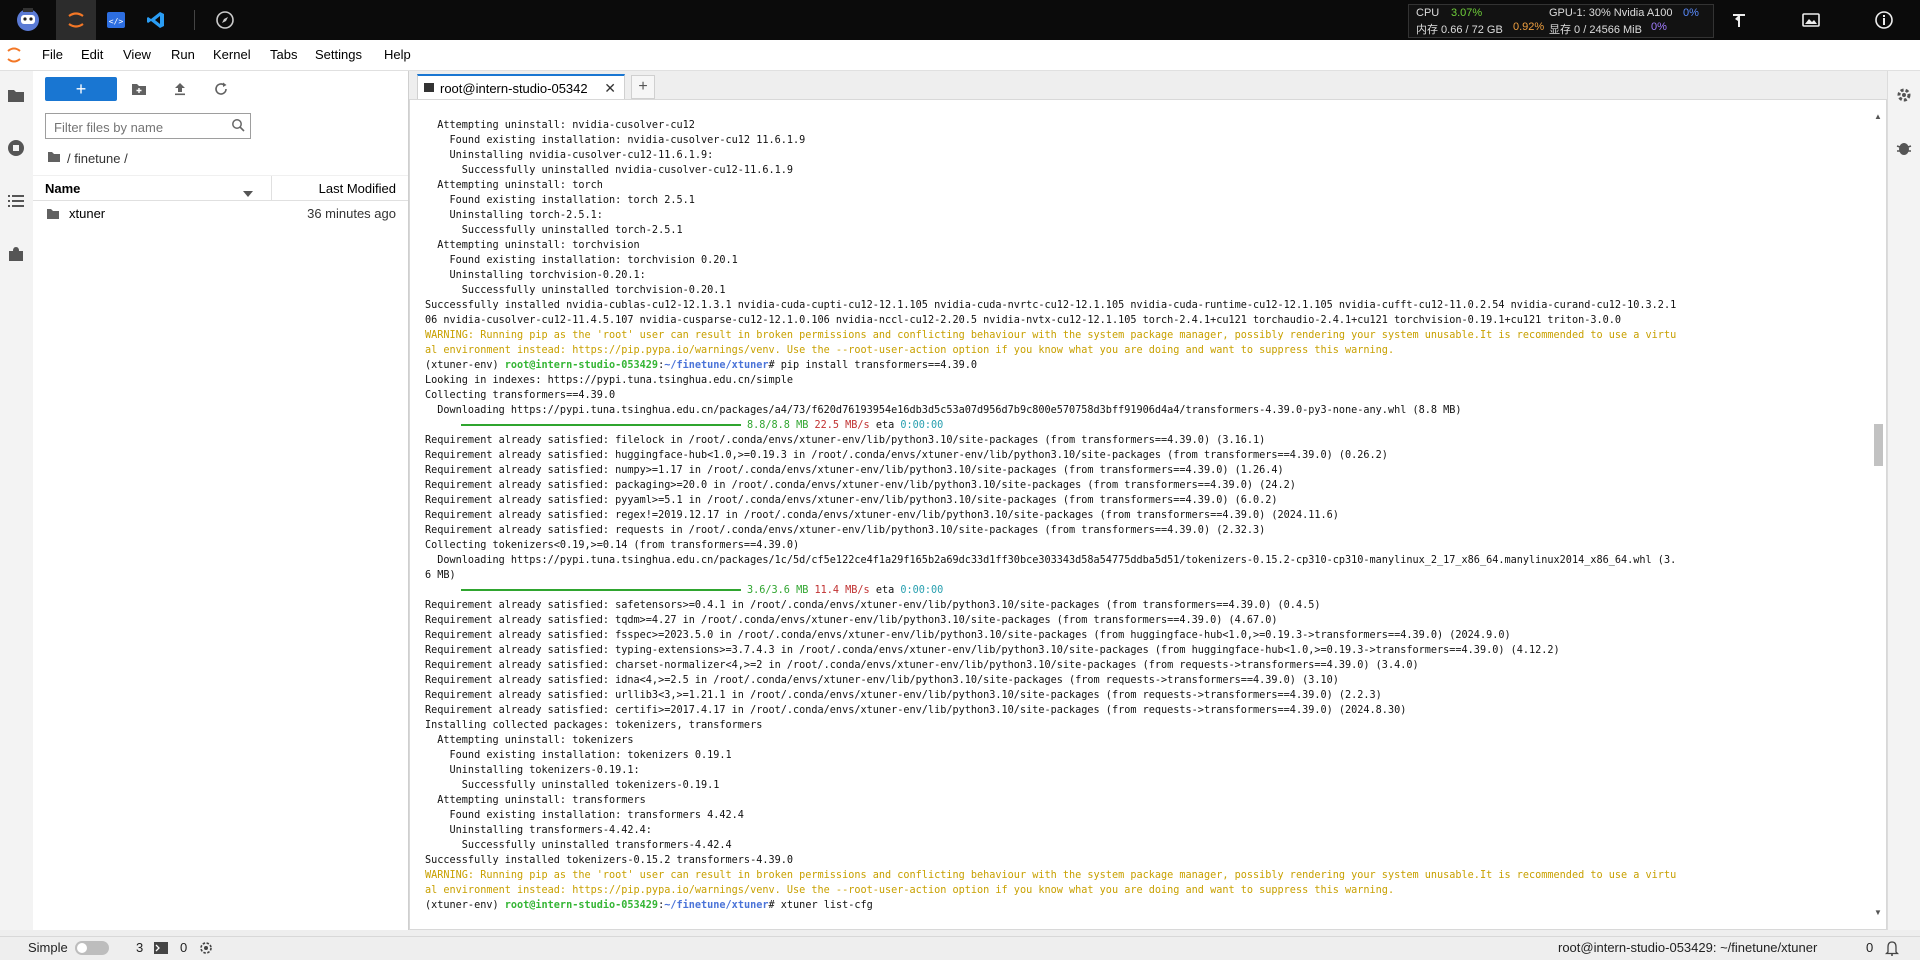 Image resolution: width=1920 pixels, height=960 pixels. What do you see at coordinates (1878, 514) in the screenshot?
I see `terminal-scrollbar: ▲ ▼` at bounding box center [1878, 514].